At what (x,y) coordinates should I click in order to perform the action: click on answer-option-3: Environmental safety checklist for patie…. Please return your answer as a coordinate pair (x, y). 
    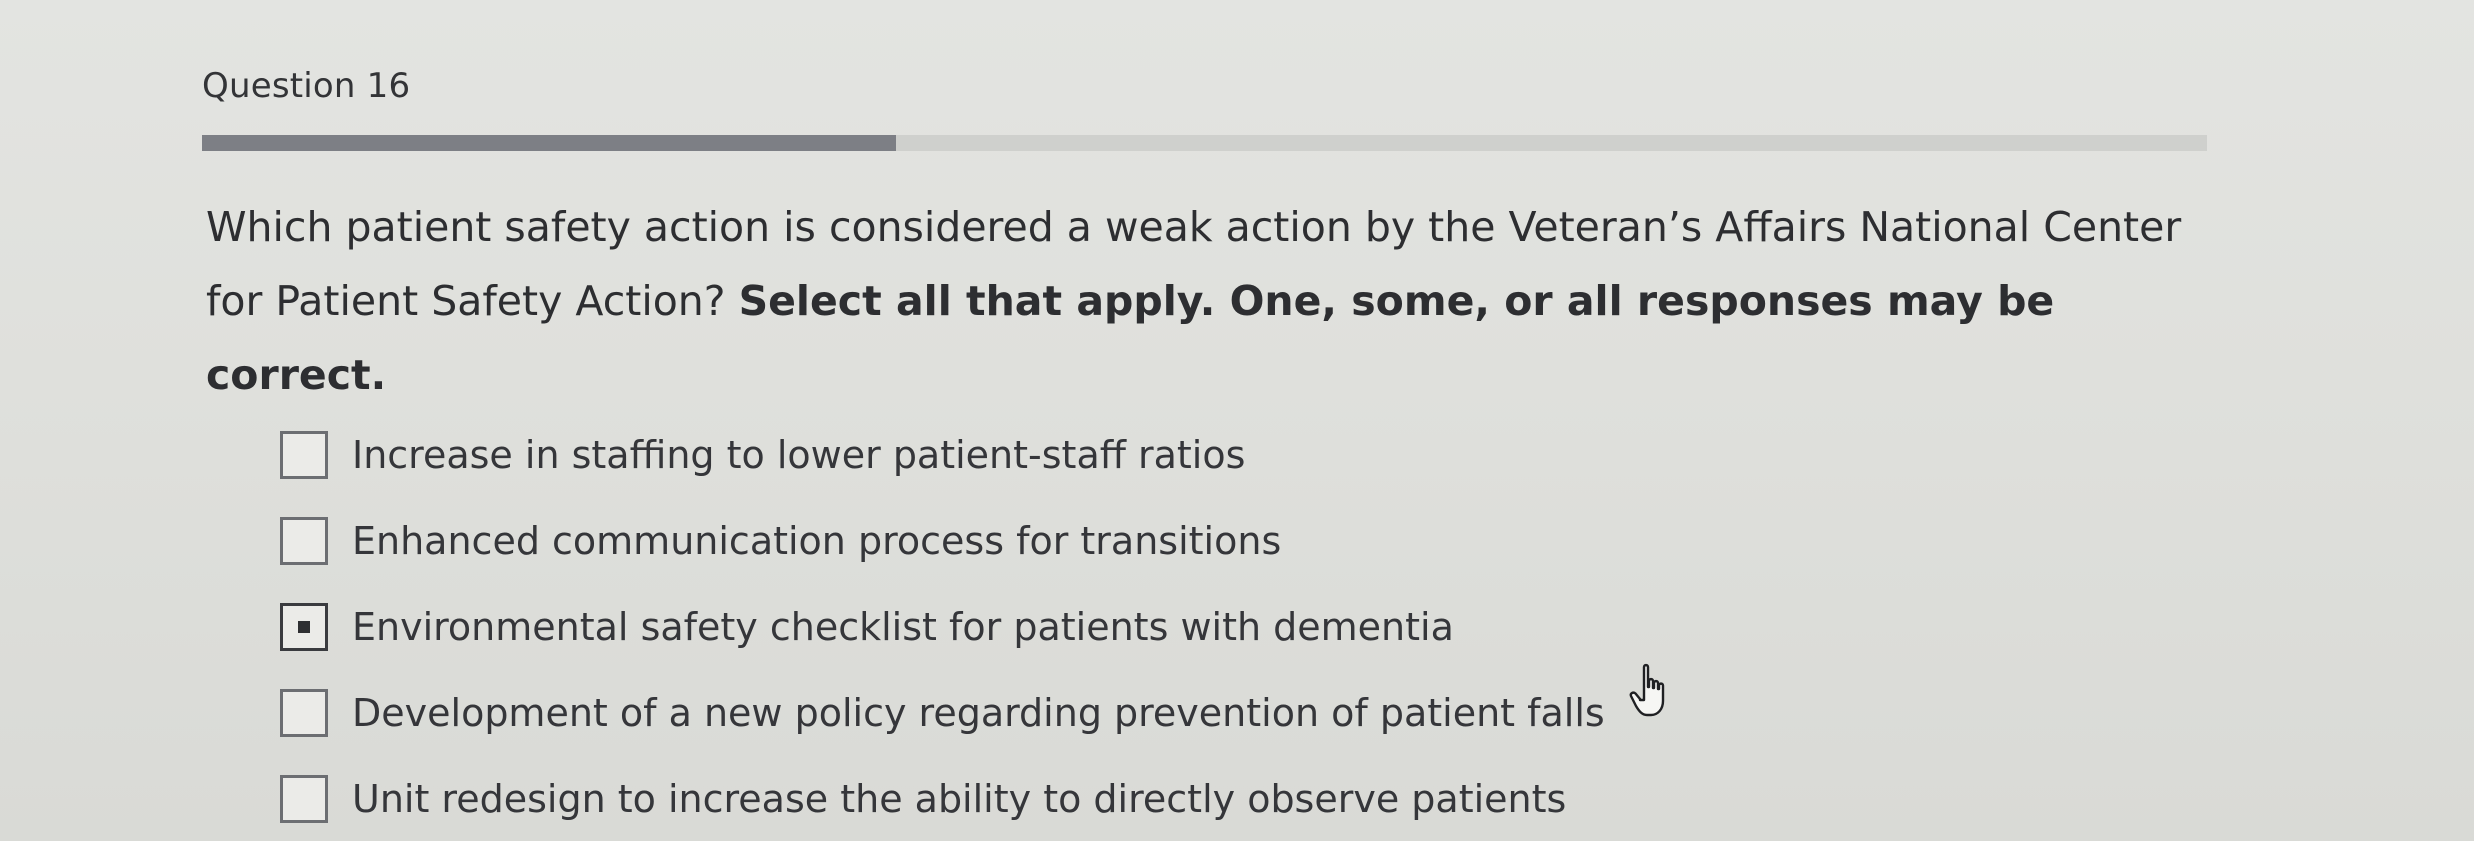
    Looking at the image, I should click on (867, 627).